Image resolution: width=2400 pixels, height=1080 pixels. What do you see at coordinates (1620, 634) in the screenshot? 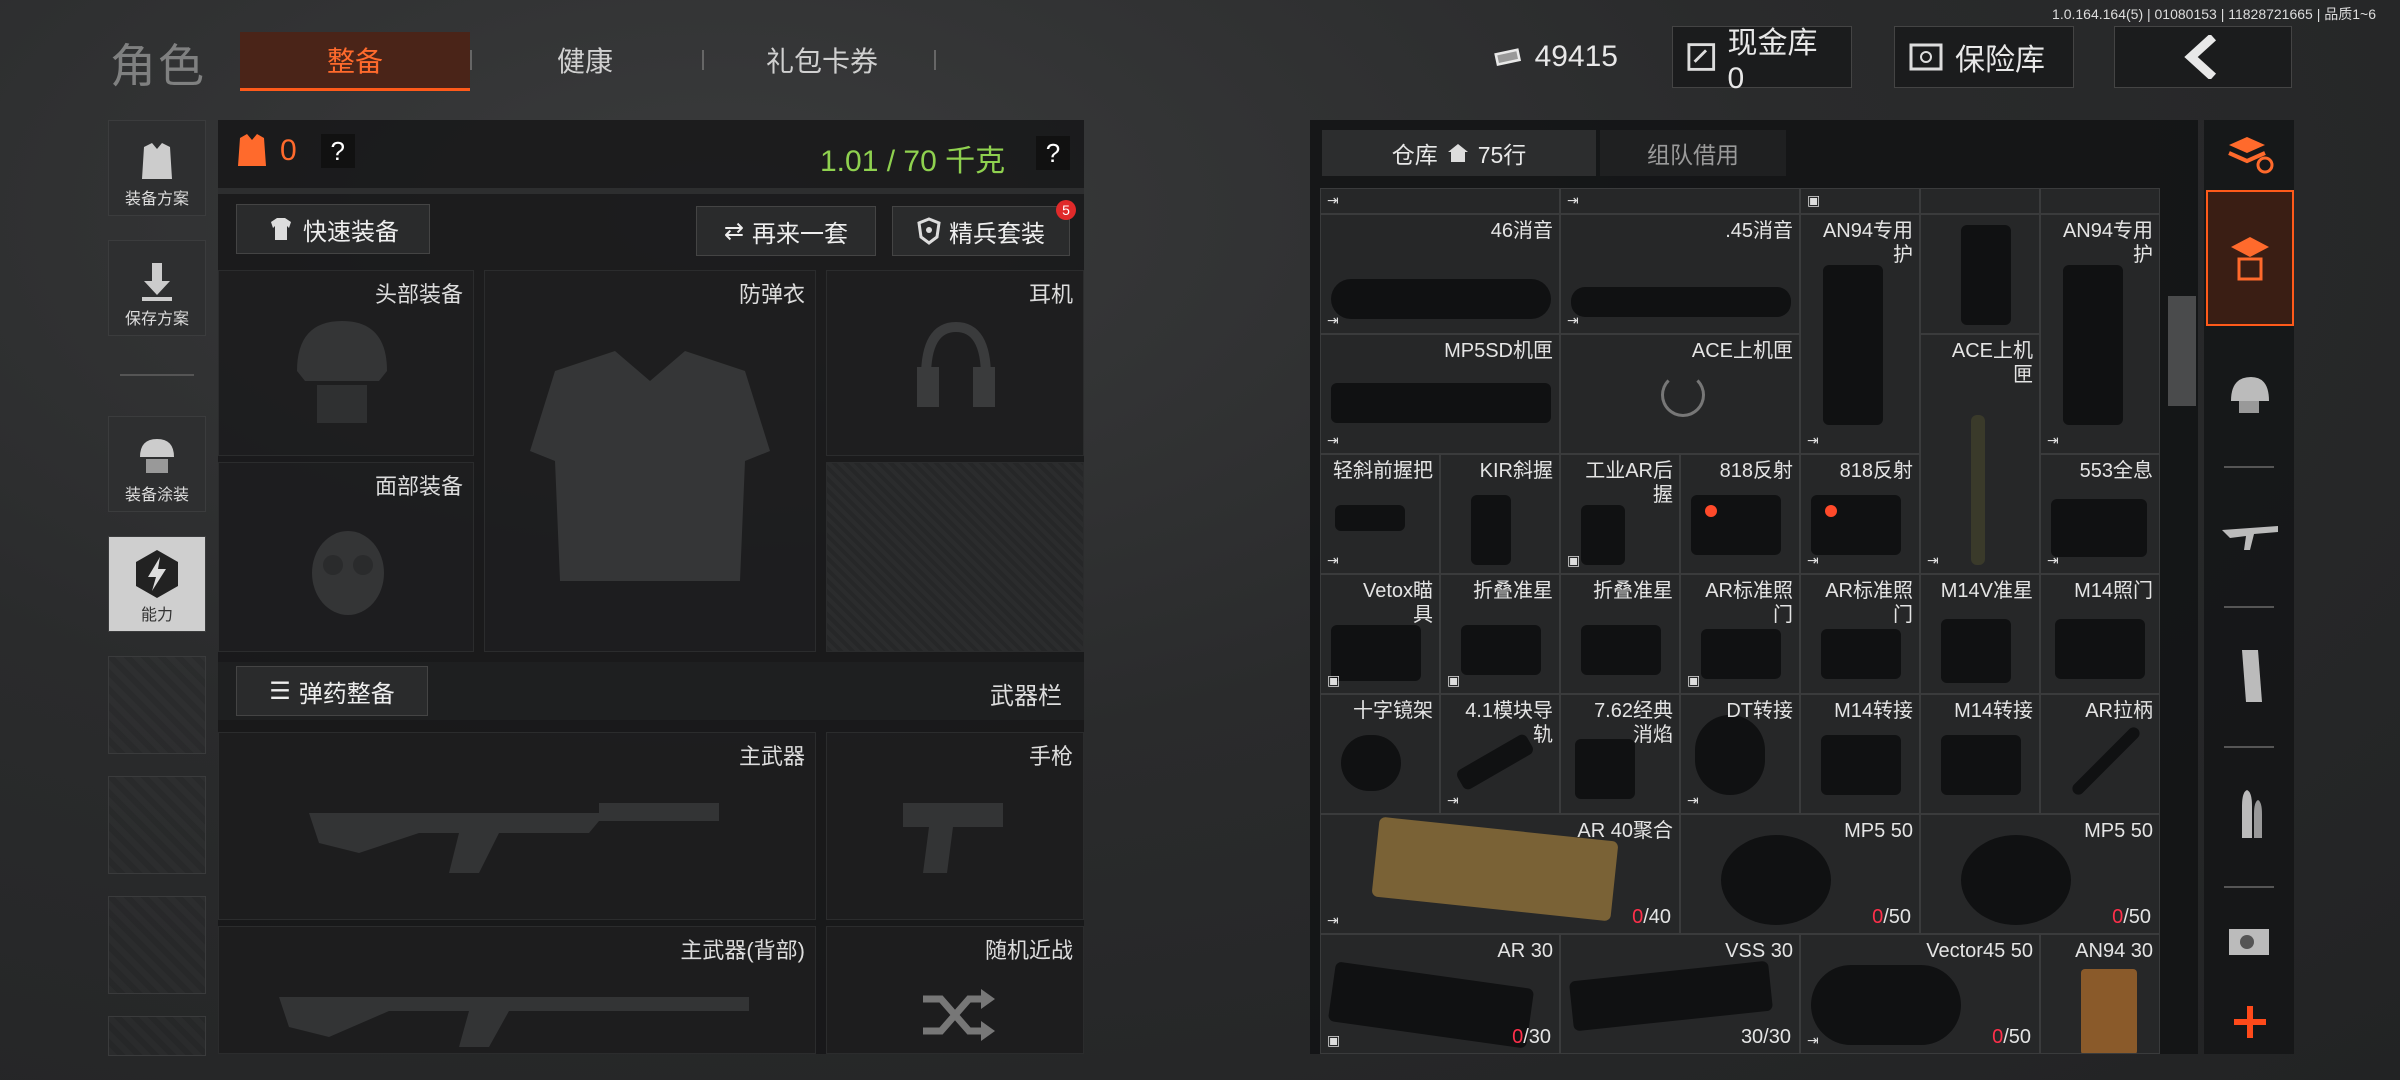
I see `item-cell: 折叠准星` at bounding box center [1620, 634].